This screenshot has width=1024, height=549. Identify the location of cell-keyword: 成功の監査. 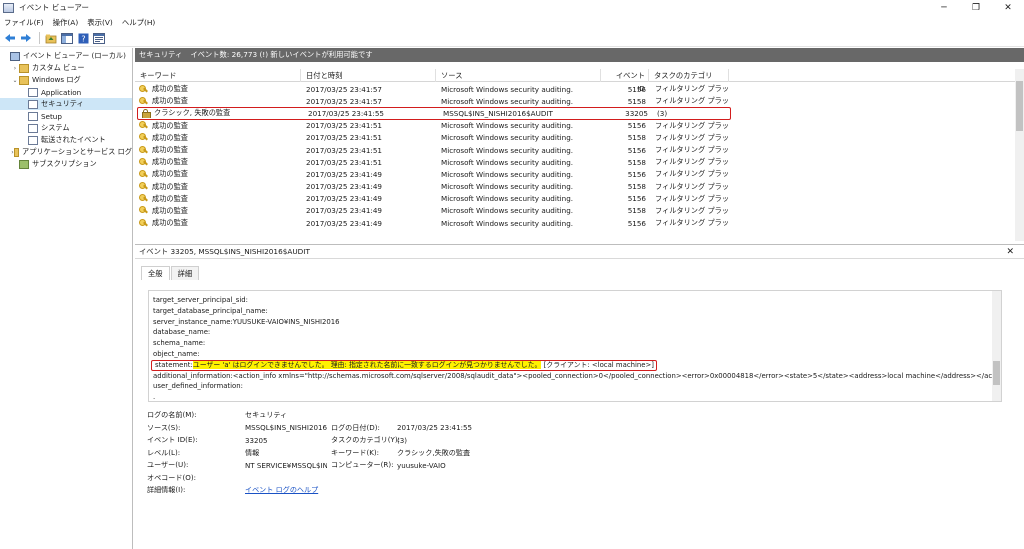
(218, 174).